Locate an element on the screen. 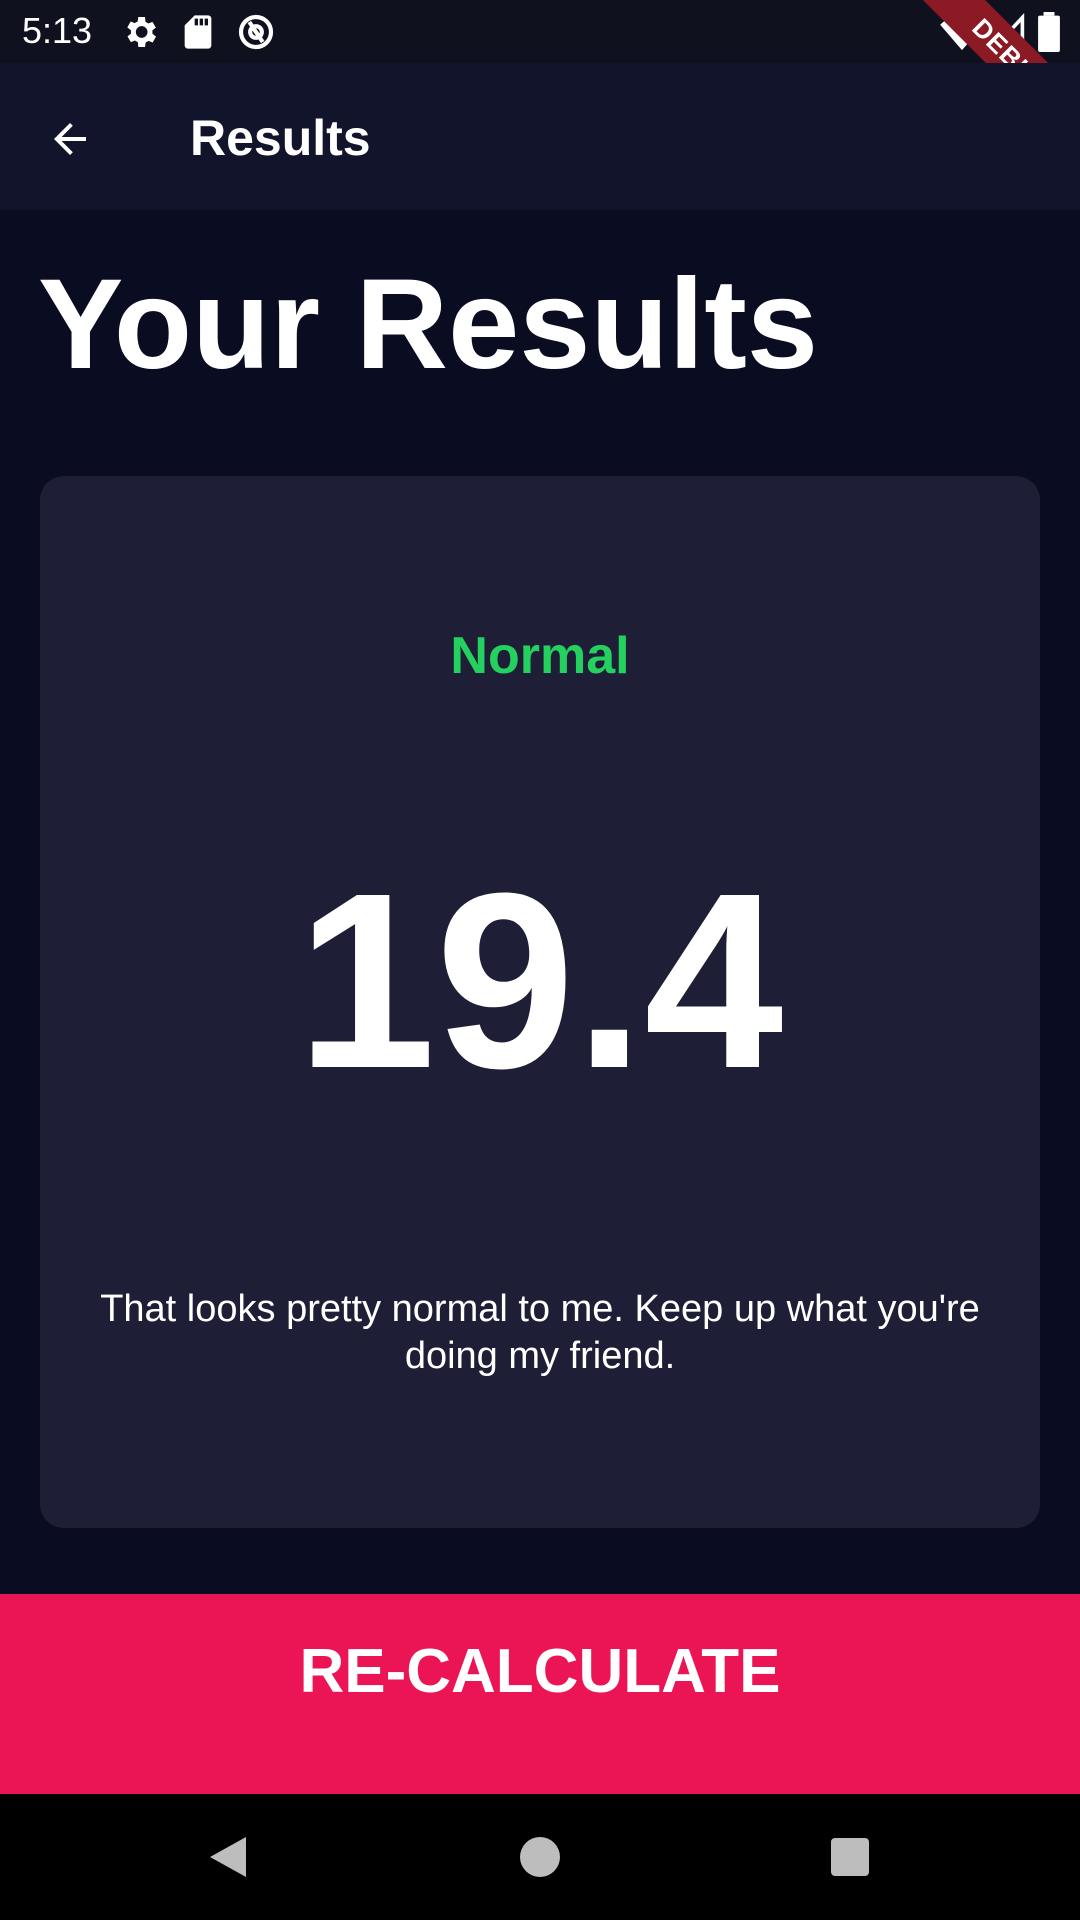 This screenshot has height=1920, width=1080. home-circle-icon is located at coordinates (540, 1857).